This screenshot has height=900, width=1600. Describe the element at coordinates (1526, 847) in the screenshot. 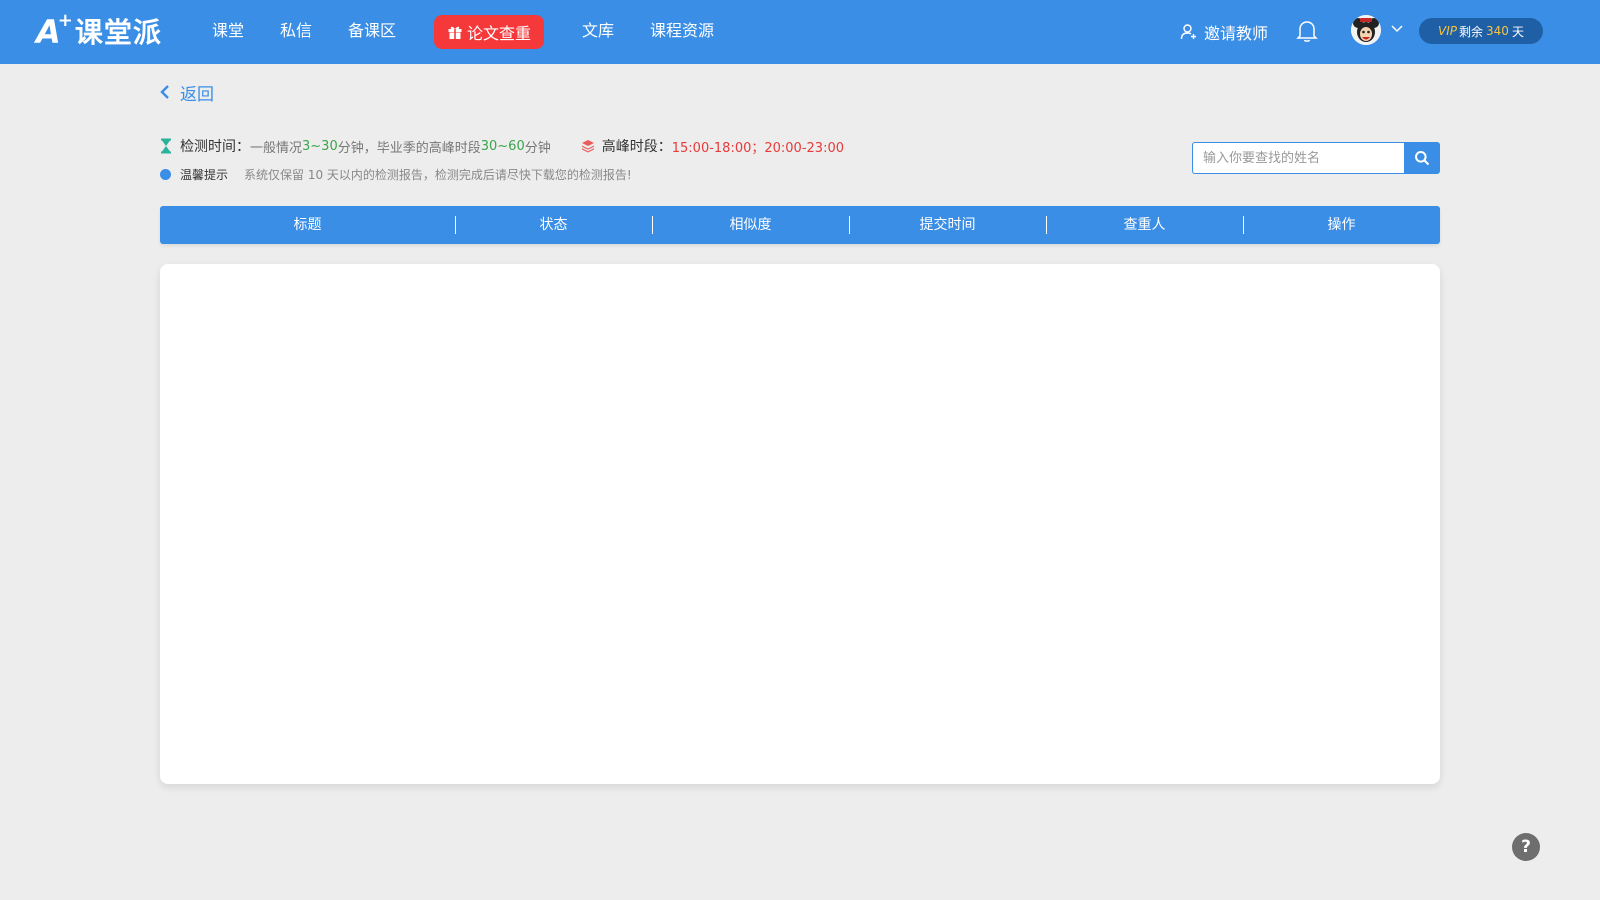

I see `help-button: ?` at that location.